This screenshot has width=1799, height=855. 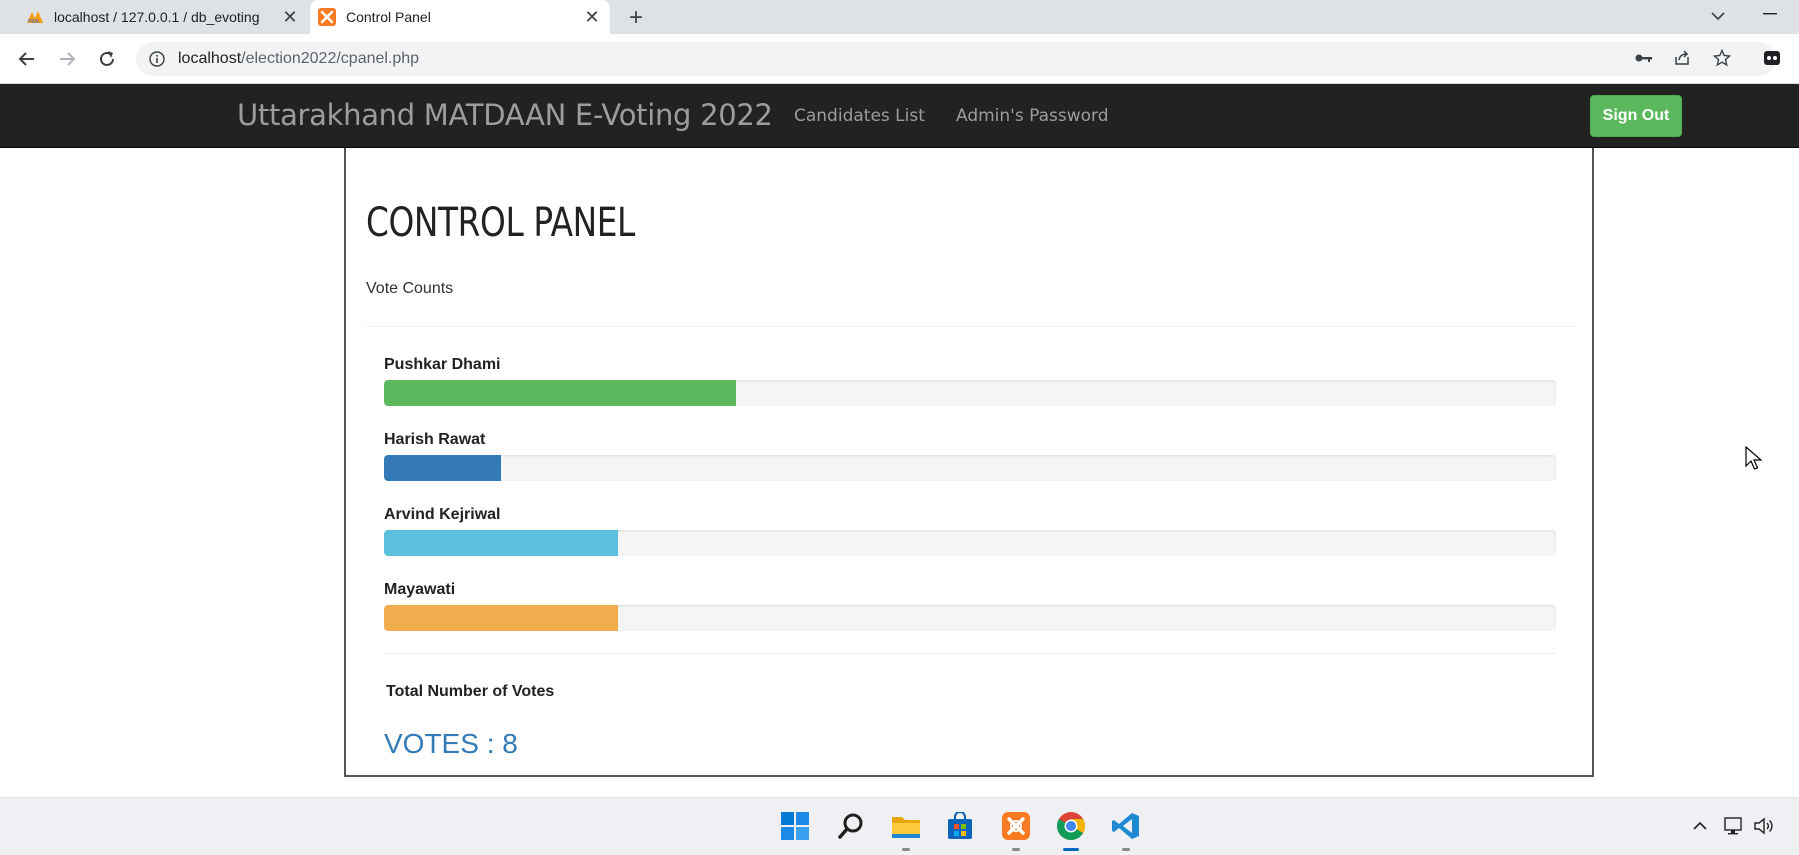 What do you see at coordinates (420, 589) in the screenshot?
I see `candidate-name: Mayawati` at bounding box center [420, 589].